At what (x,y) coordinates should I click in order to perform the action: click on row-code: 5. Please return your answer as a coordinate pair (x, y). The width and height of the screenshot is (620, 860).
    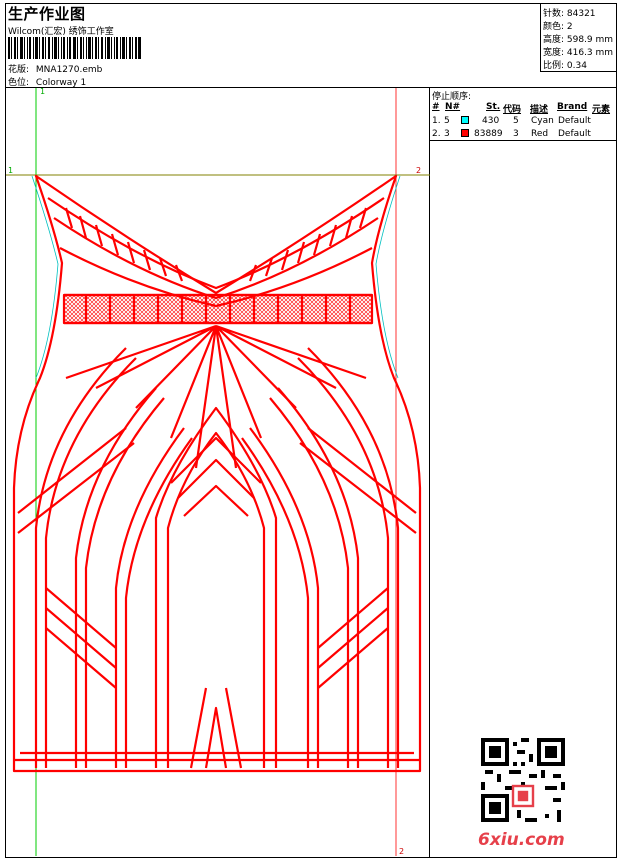
    Looking at the image, I should click on (516, 121).